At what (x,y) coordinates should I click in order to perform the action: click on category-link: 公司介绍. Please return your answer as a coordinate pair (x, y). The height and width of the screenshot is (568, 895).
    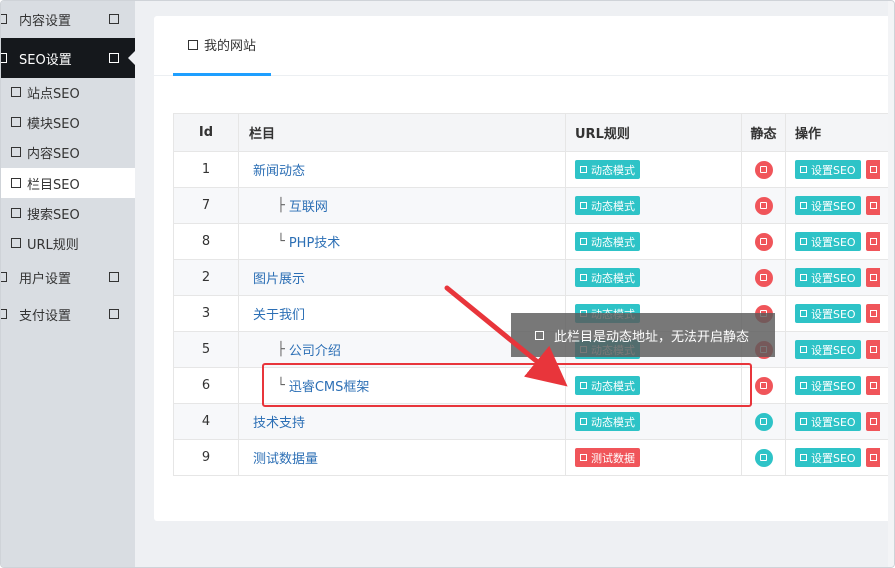
    Looking at the image, I should click on (315, 349).